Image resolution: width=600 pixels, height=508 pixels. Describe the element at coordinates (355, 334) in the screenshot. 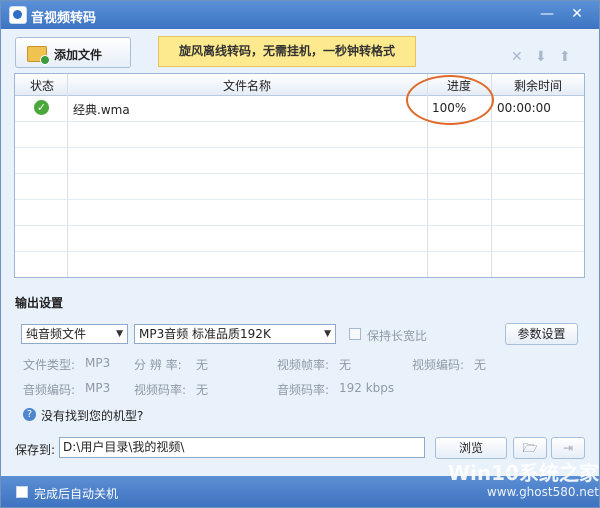

I see `keep-ratio-checkbox` at that location.